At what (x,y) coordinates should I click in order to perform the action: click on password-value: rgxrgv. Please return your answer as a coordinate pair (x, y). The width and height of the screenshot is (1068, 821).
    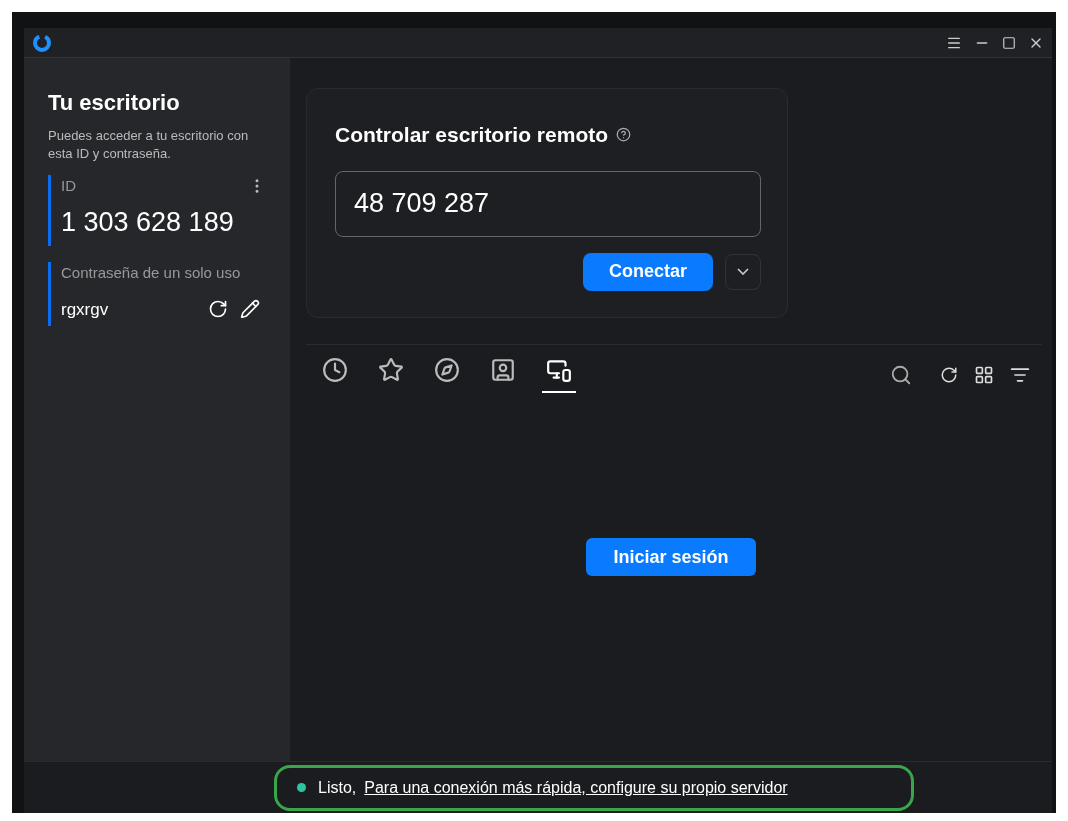
    Looking at the image, I should click on (85, 309).